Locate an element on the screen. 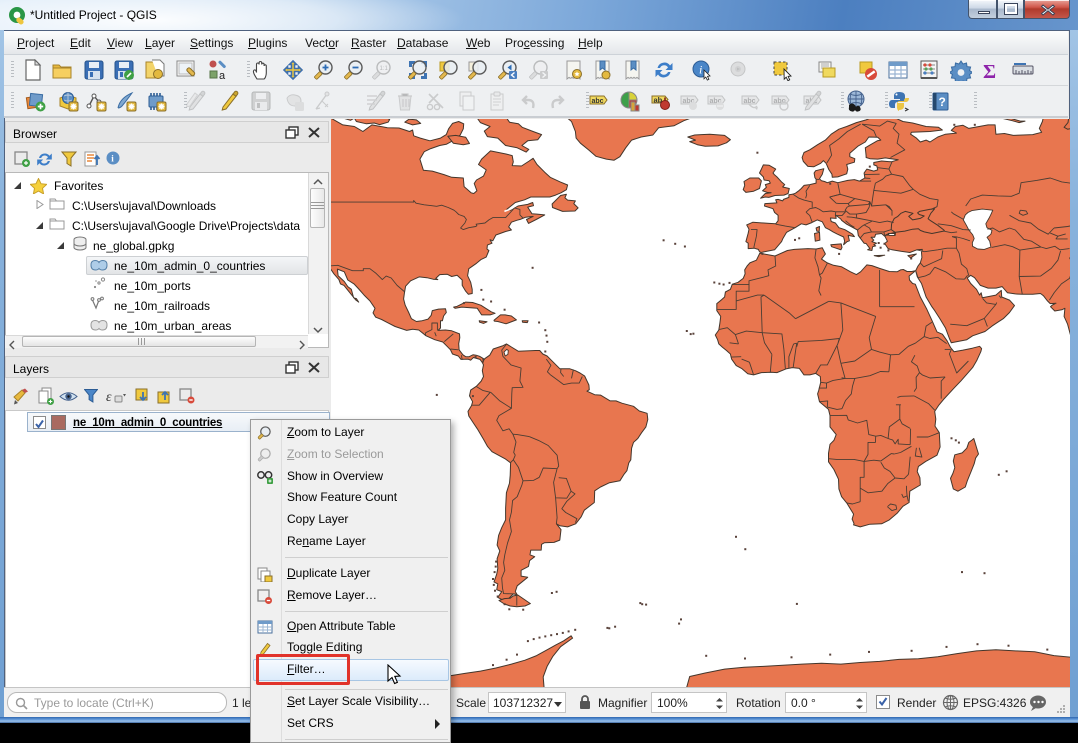 This screenshot has height=743, width=1078. svg-text: ε is located at coordinates (109, 397).